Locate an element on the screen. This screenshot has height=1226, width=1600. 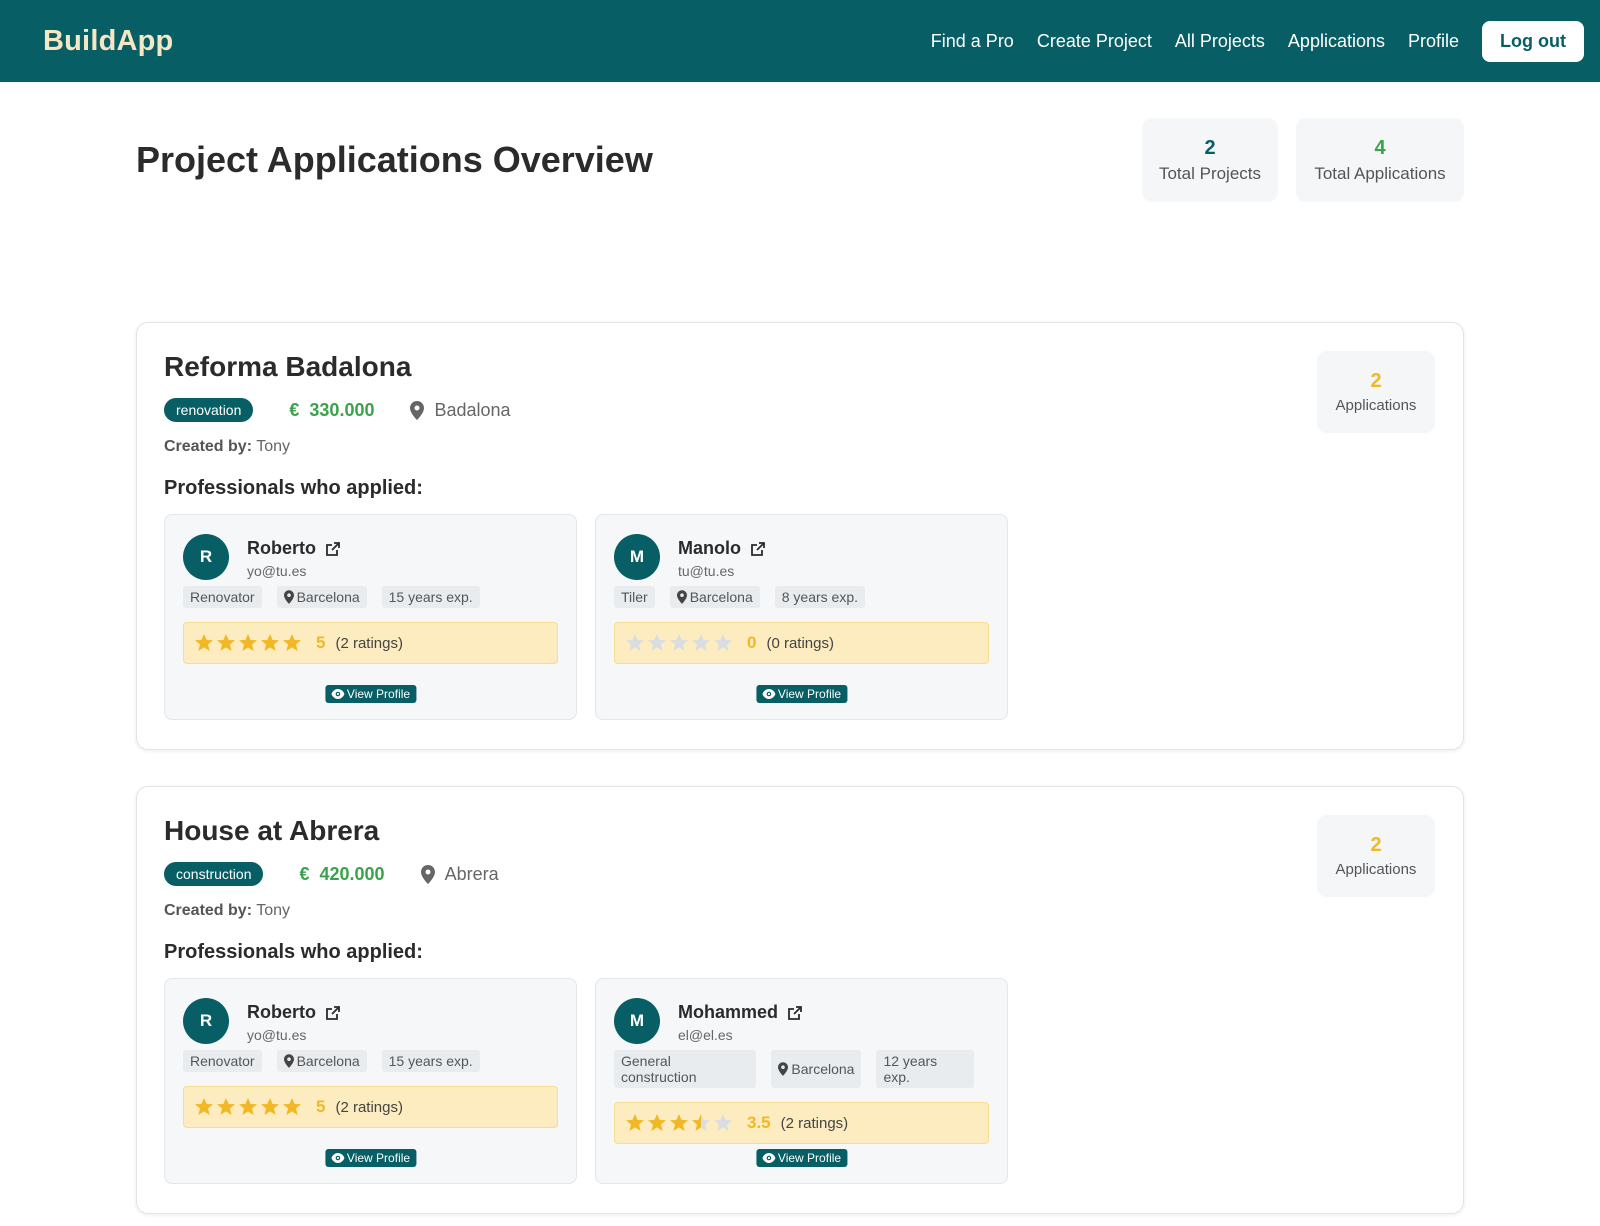
professional-tags: Renovator Barcelona 15 years exp. is located at coordinates (370, 1061).